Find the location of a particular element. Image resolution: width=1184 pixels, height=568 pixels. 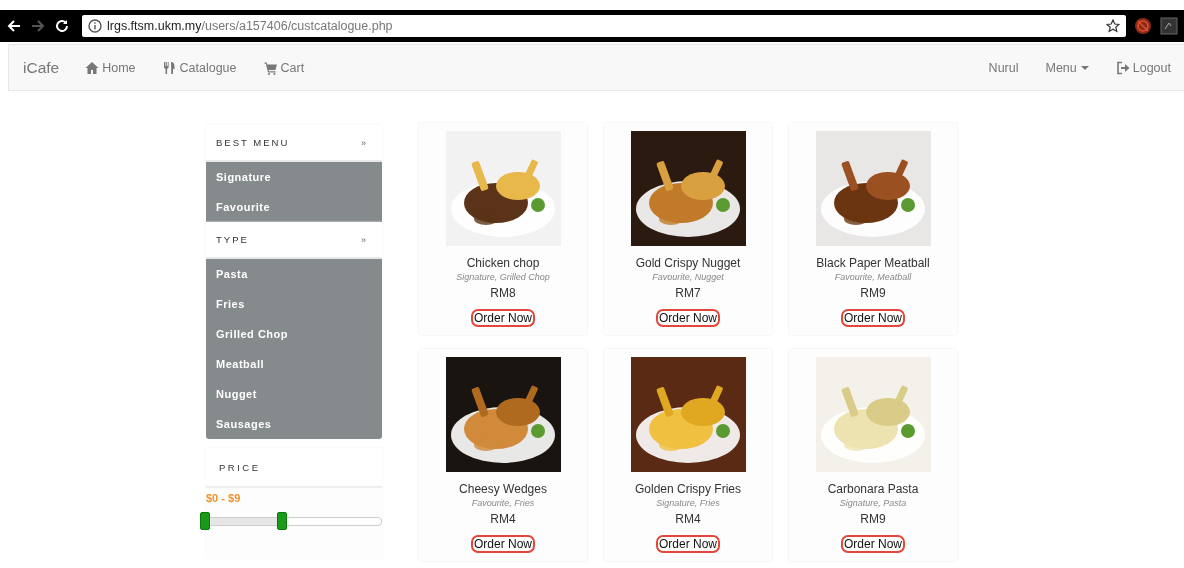

price-range-label: $0 - $9 is located at coordinates (224, 498).